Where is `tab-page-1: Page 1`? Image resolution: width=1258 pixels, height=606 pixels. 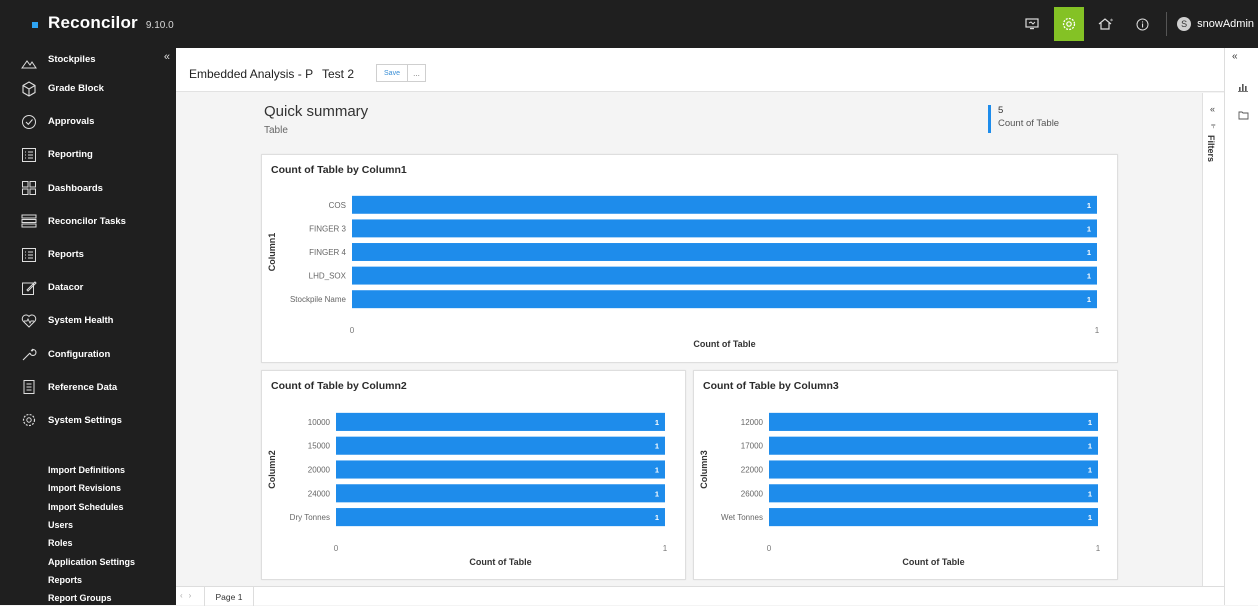
tab-page-1: Page 1 is located at coordinates (229, 596).